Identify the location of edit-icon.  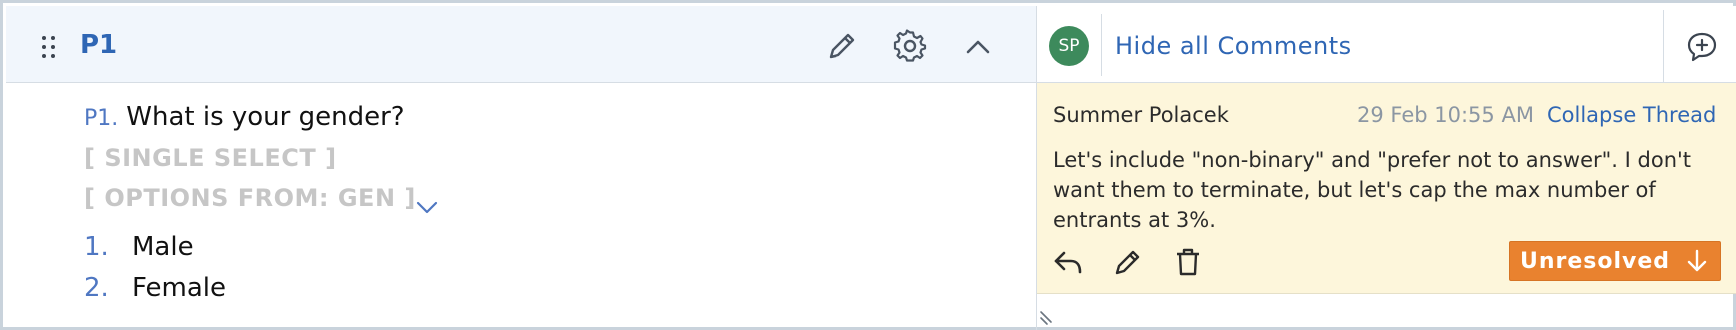
(1128, 262).